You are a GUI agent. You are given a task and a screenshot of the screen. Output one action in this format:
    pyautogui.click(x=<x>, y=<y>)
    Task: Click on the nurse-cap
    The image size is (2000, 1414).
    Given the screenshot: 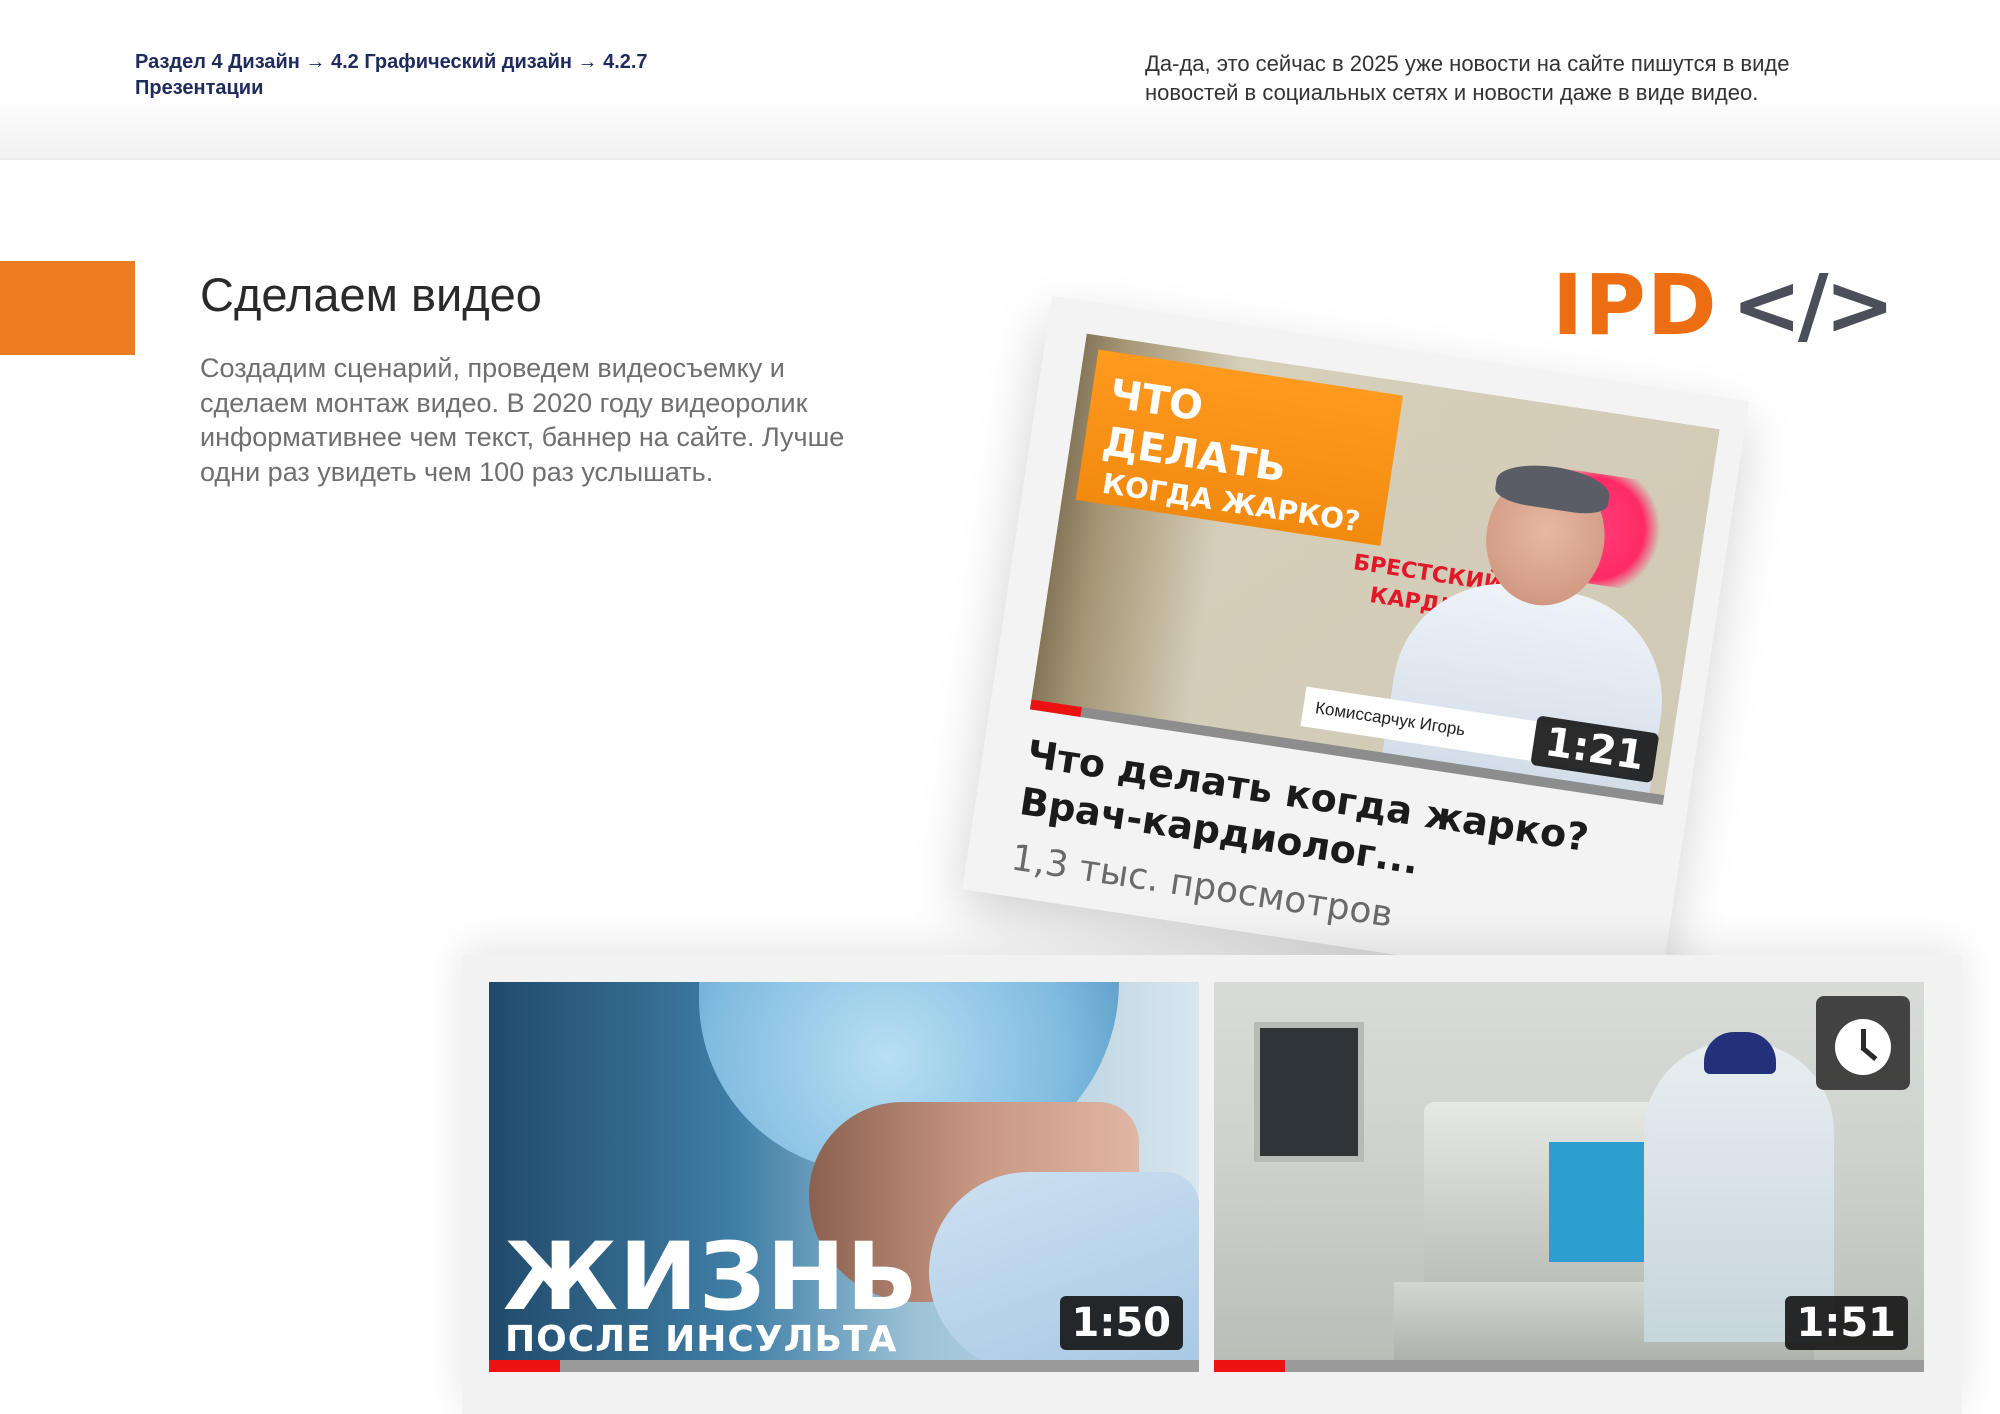 What is the action you would take?
    pyautogui.click(x=1740, y=1053)
    